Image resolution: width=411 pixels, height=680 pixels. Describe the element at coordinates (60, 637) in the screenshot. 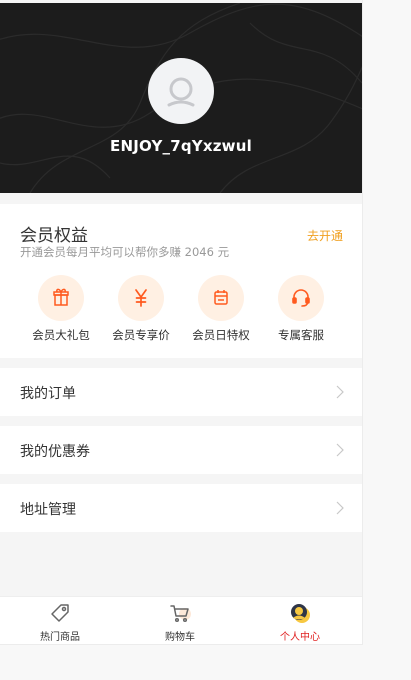

I see `tab-label: 热门商品` at that location.